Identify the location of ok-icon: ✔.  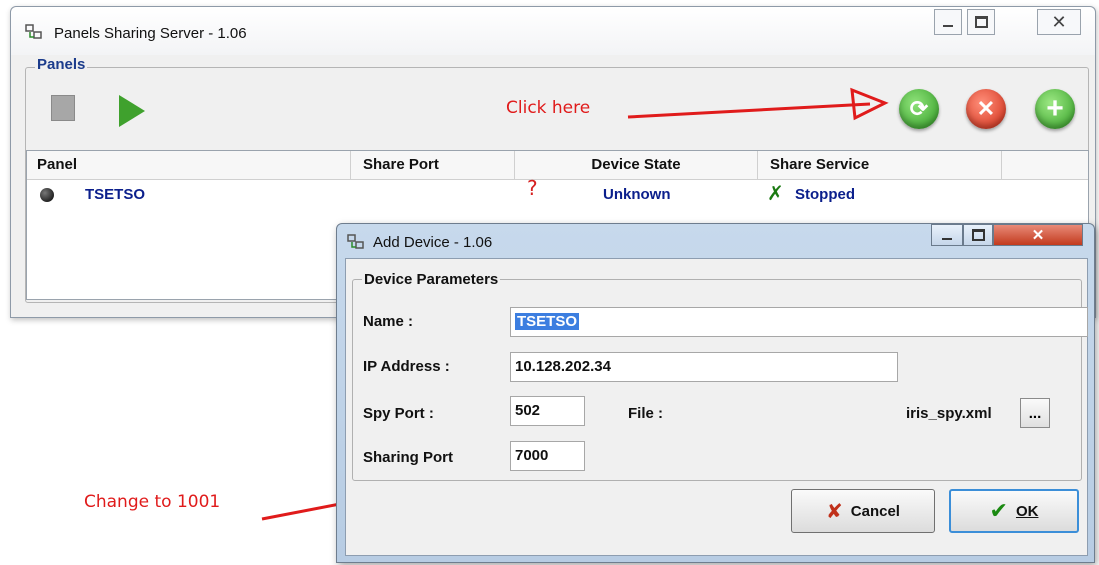
(998, 511).